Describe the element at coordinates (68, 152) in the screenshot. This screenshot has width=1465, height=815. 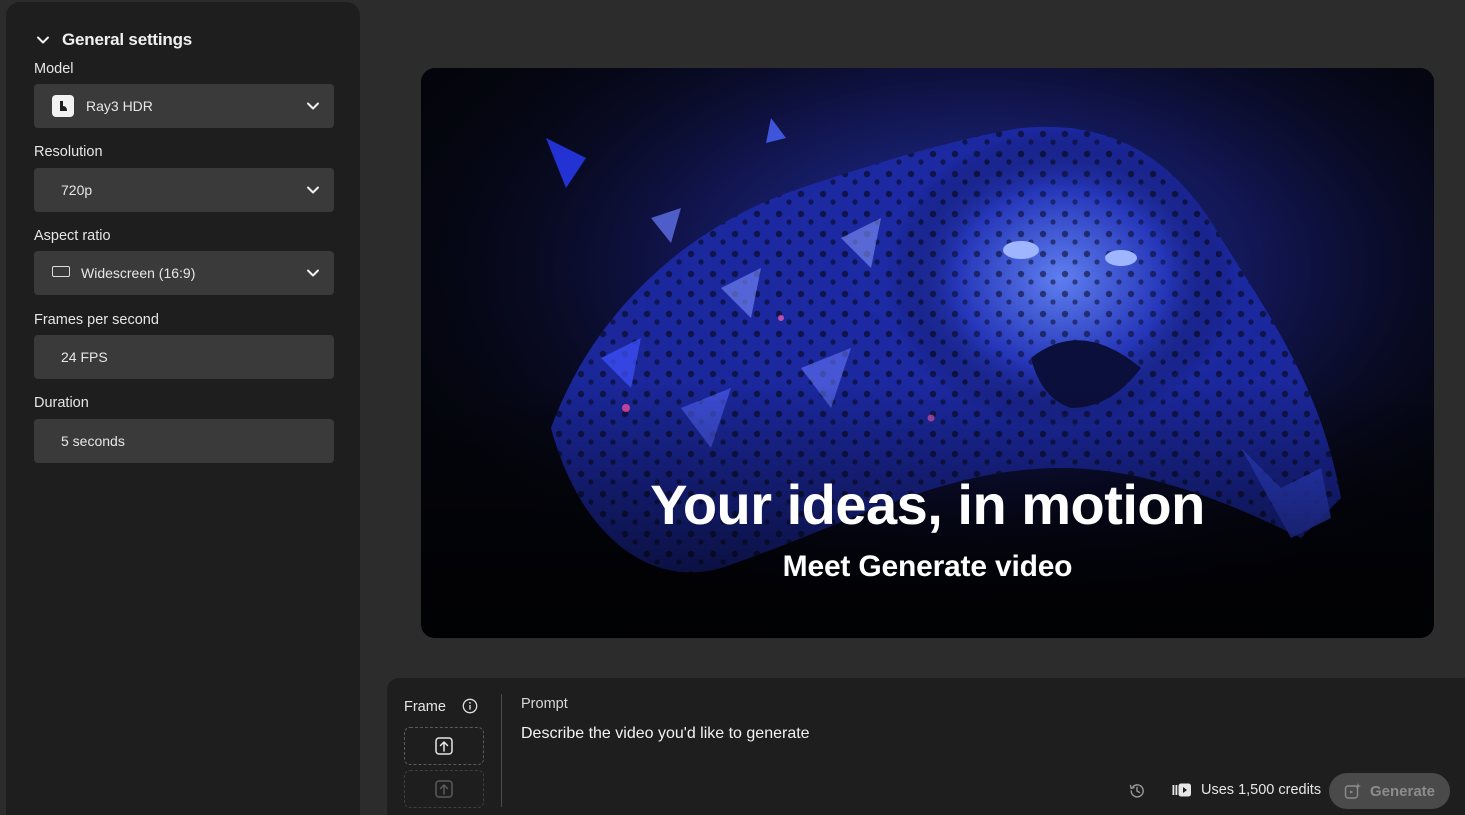
I see `resolution-label: Resolution` at that location.